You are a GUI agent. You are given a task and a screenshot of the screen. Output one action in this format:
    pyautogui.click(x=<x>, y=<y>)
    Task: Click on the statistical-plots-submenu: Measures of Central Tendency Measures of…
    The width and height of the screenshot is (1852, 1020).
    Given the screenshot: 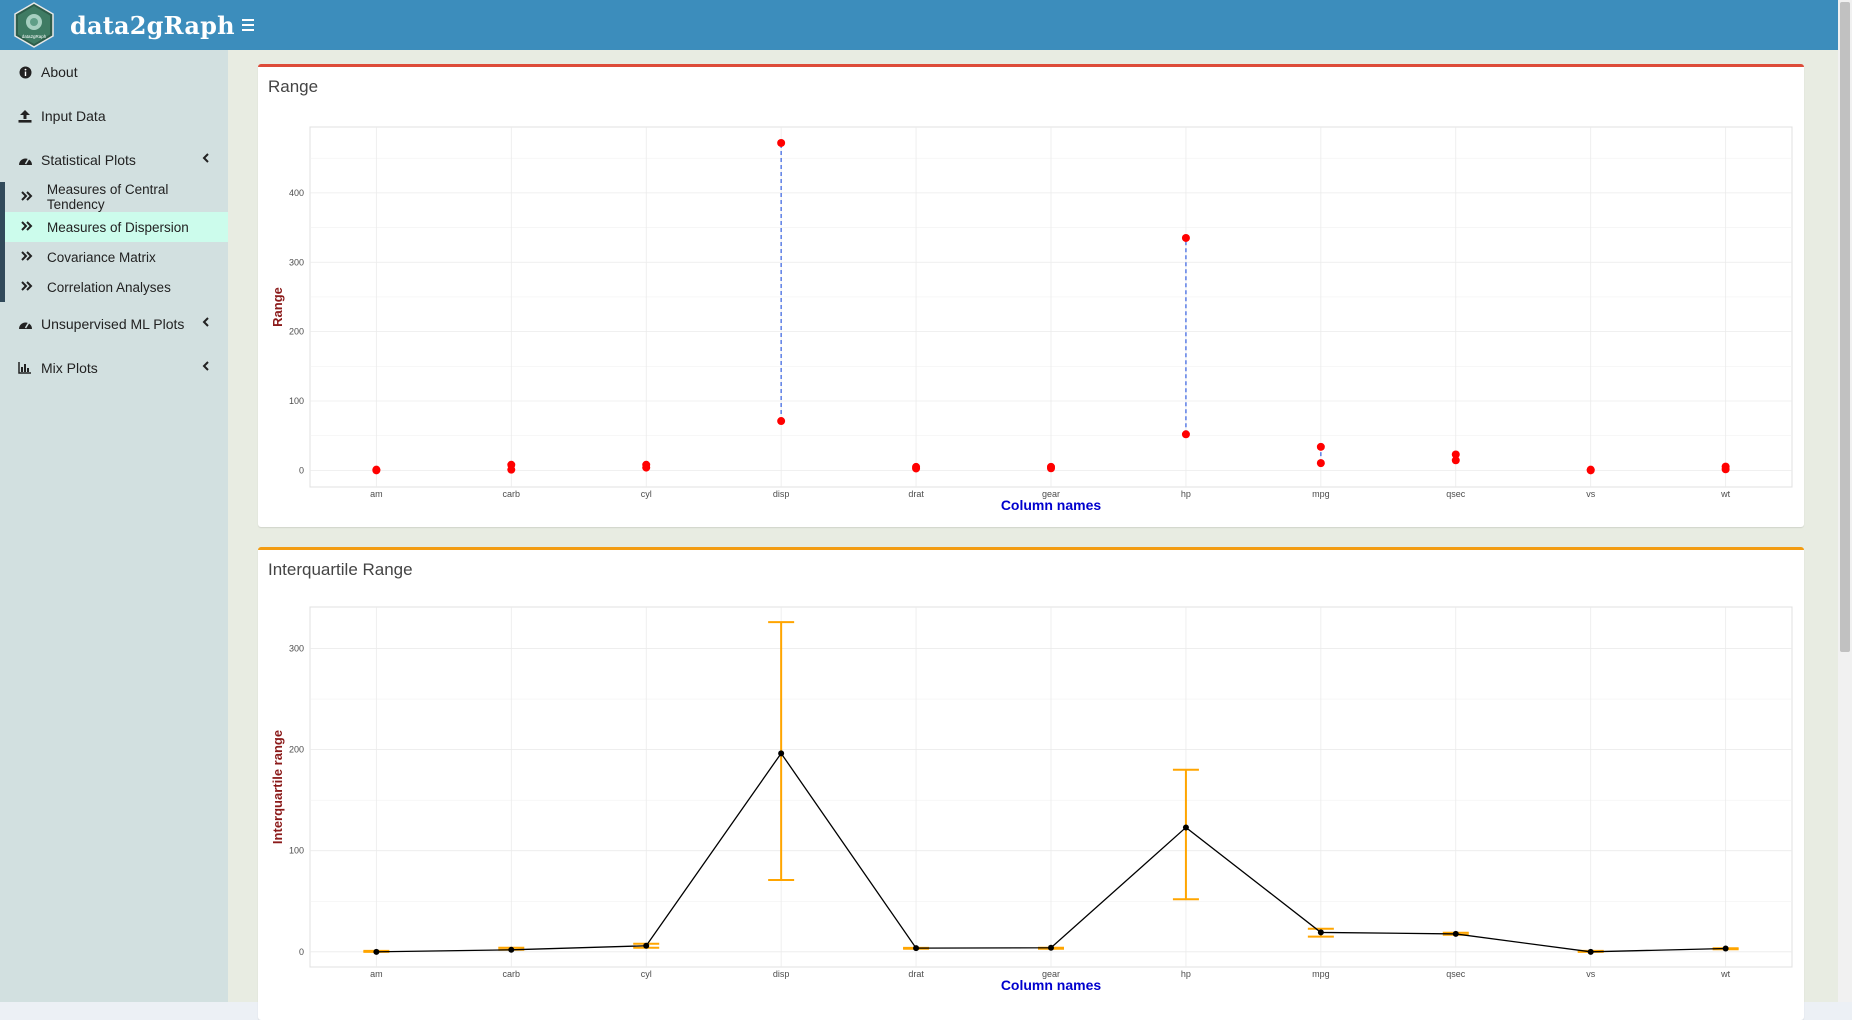 What is the action you would take?
    pyautogui.click(x=114, y=242)
    